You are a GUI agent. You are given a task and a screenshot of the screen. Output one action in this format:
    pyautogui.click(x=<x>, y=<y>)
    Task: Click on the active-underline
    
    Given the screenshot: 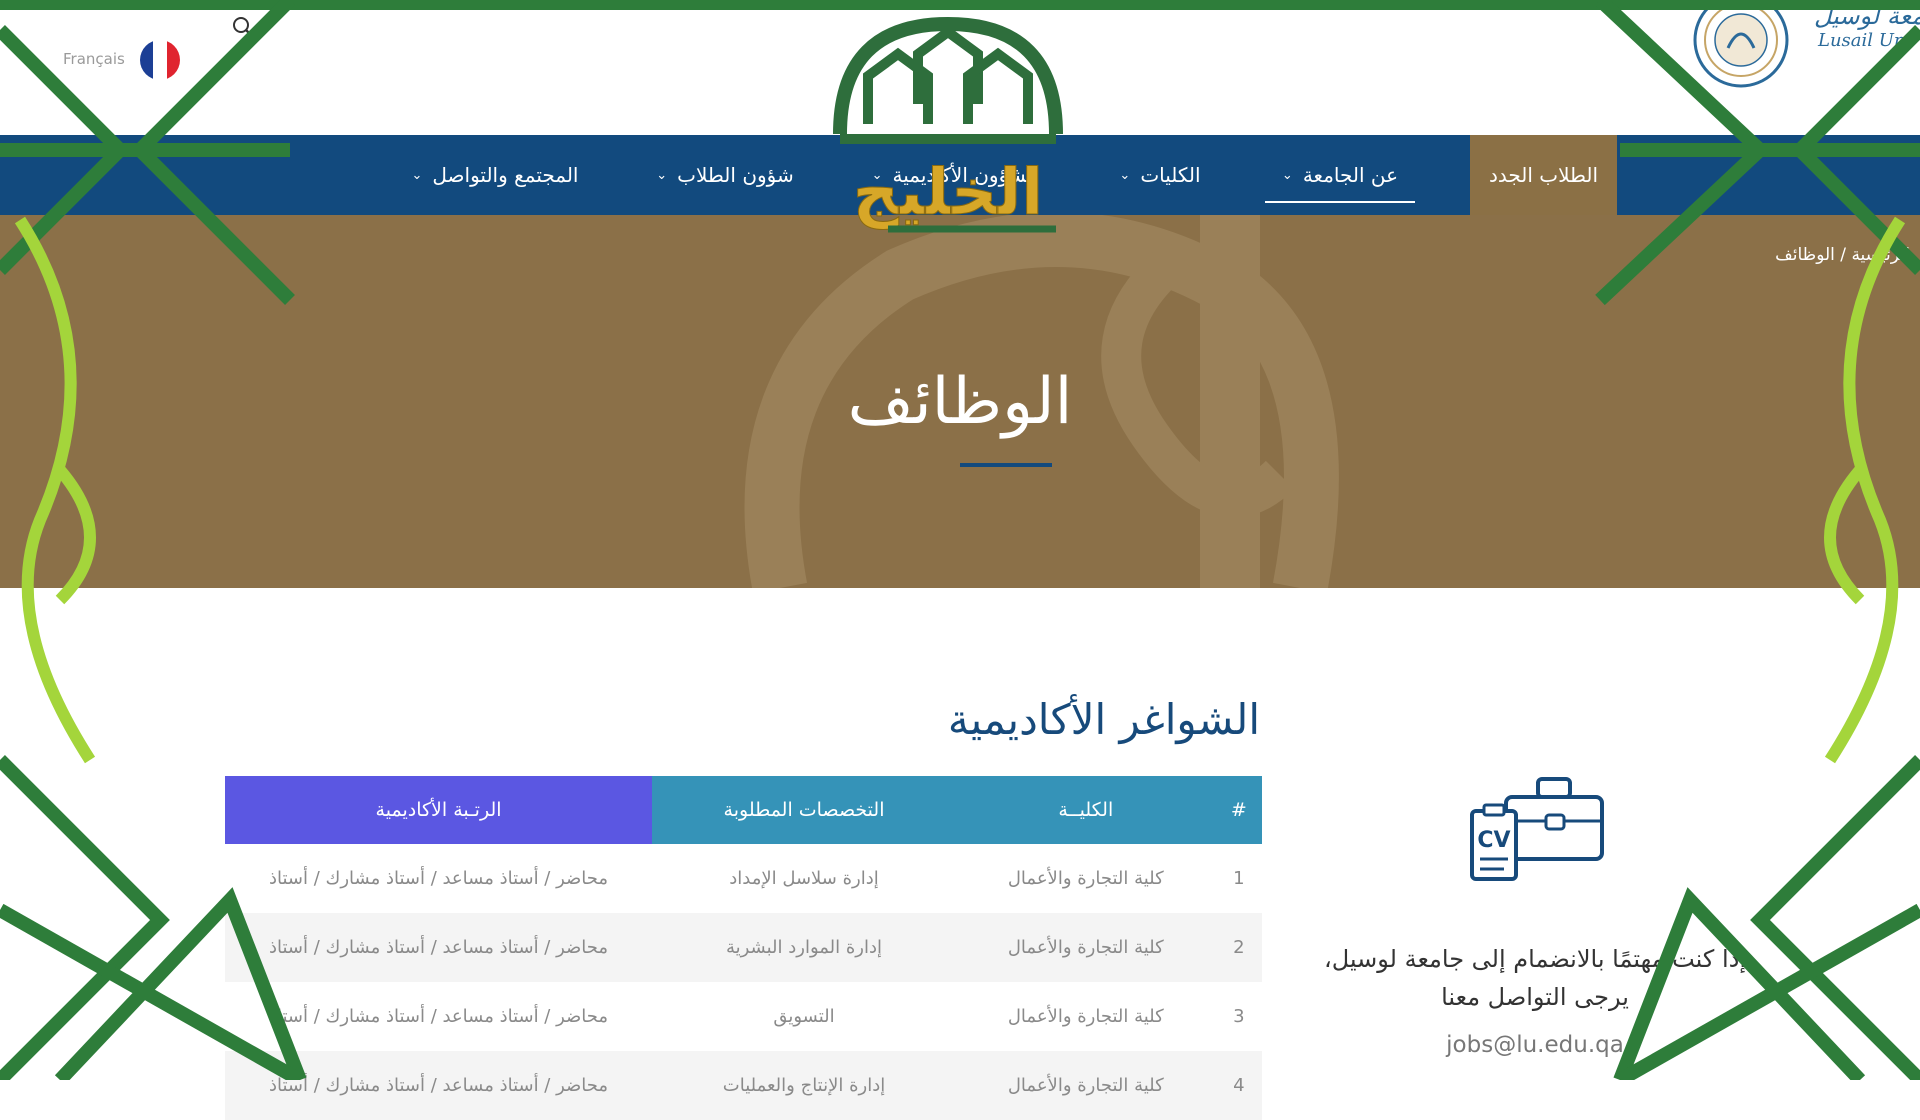 What is the action you would take?
    pyautogui.click(x=1340, y=202)
    